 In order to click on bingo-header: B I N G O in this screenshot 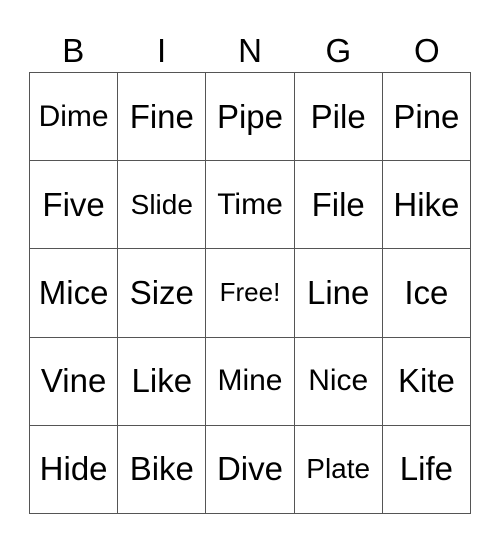, I will do `click(250, 50)`.